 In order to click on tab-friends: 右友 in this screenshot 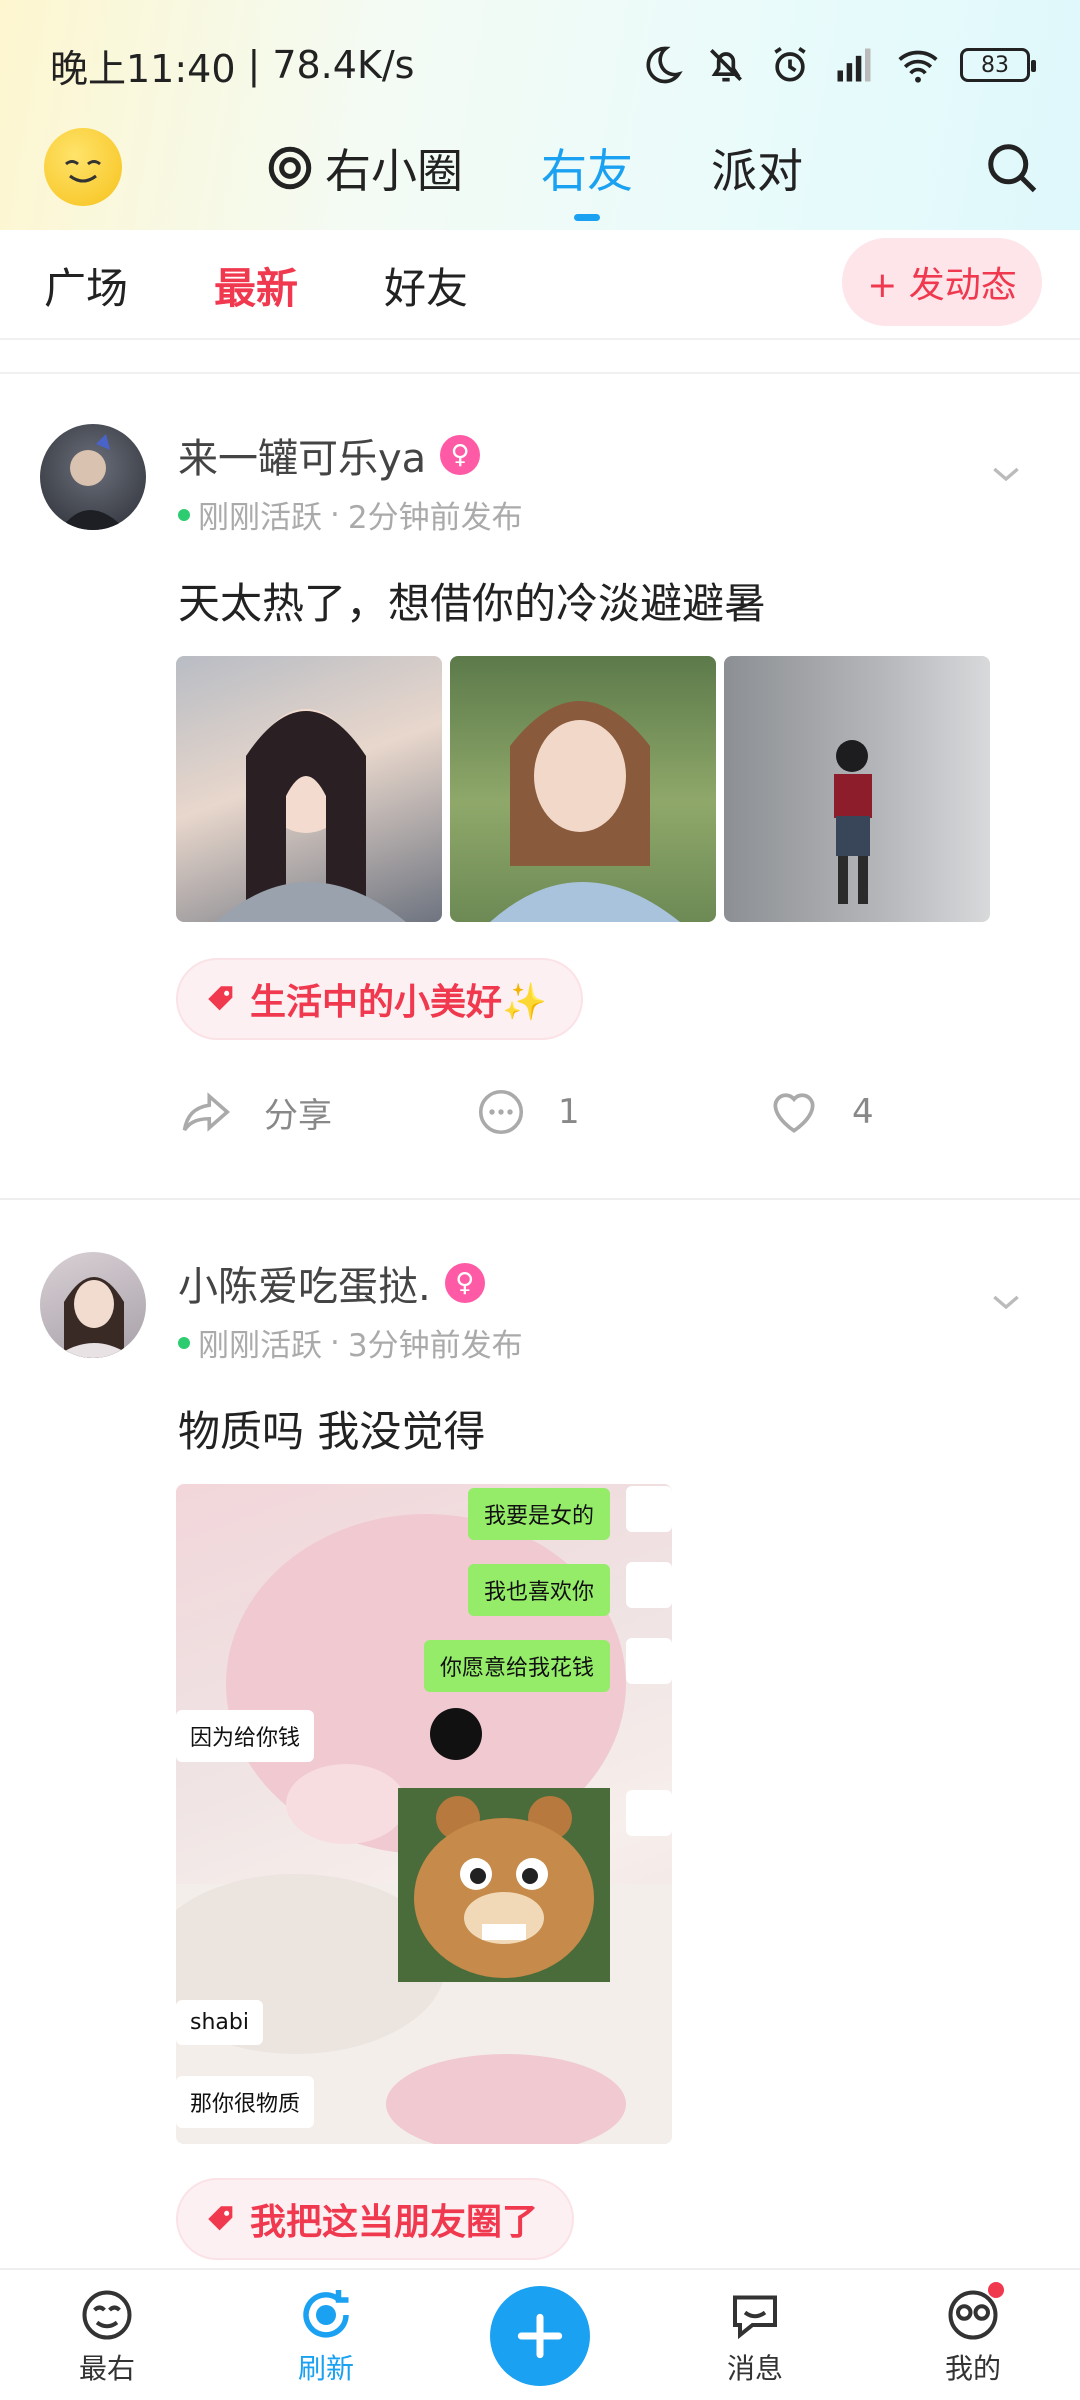, I will do `click(587, 168)`.